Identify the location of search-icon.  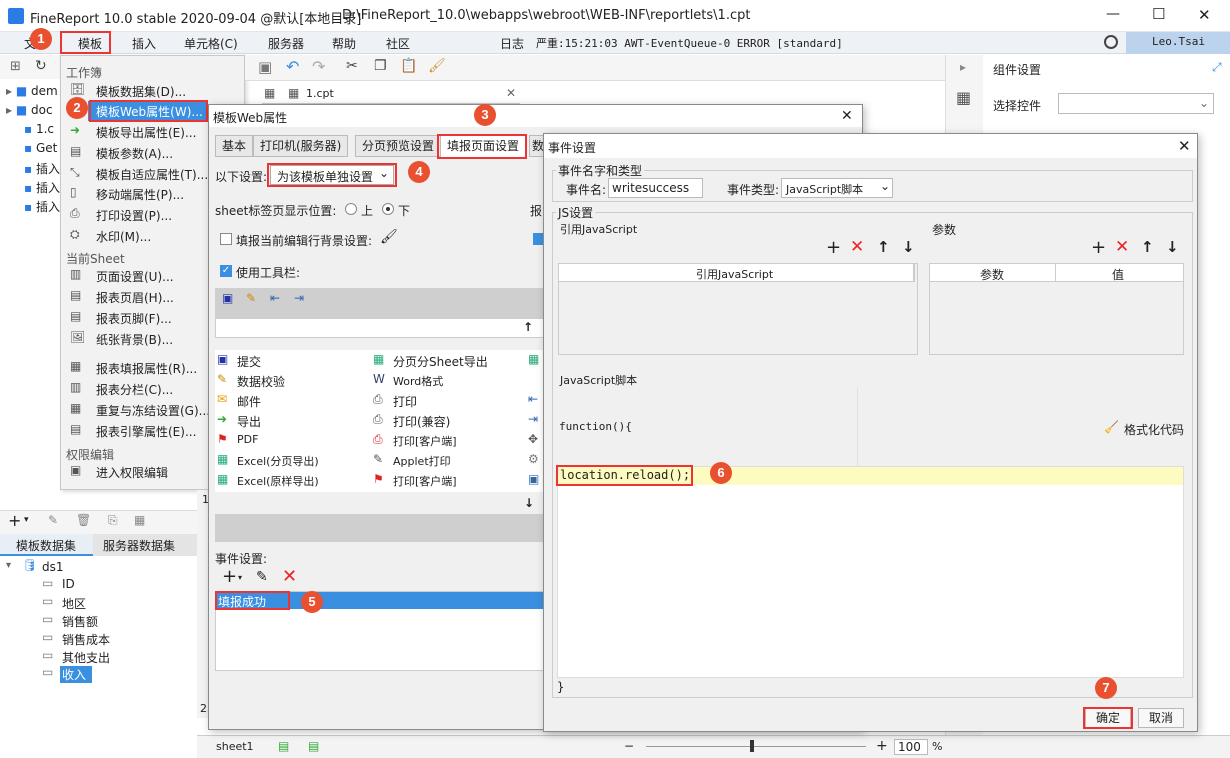
(1111, 42).